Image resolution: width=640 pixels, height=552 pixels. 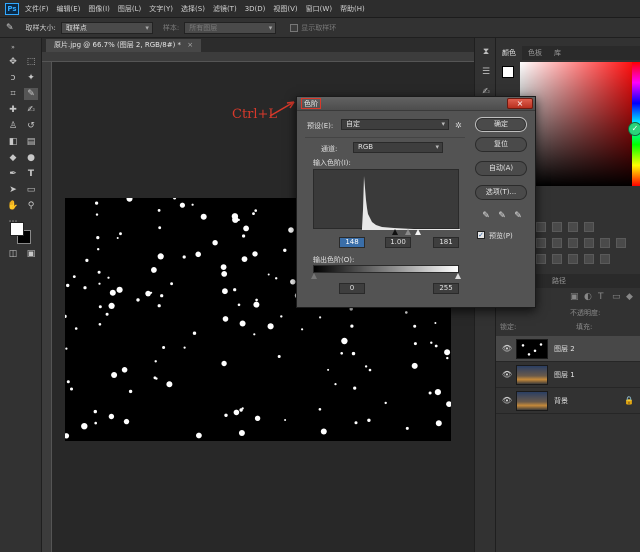 I want to click on photo-filter-adjustment-icon, so click(x=605, y=243).